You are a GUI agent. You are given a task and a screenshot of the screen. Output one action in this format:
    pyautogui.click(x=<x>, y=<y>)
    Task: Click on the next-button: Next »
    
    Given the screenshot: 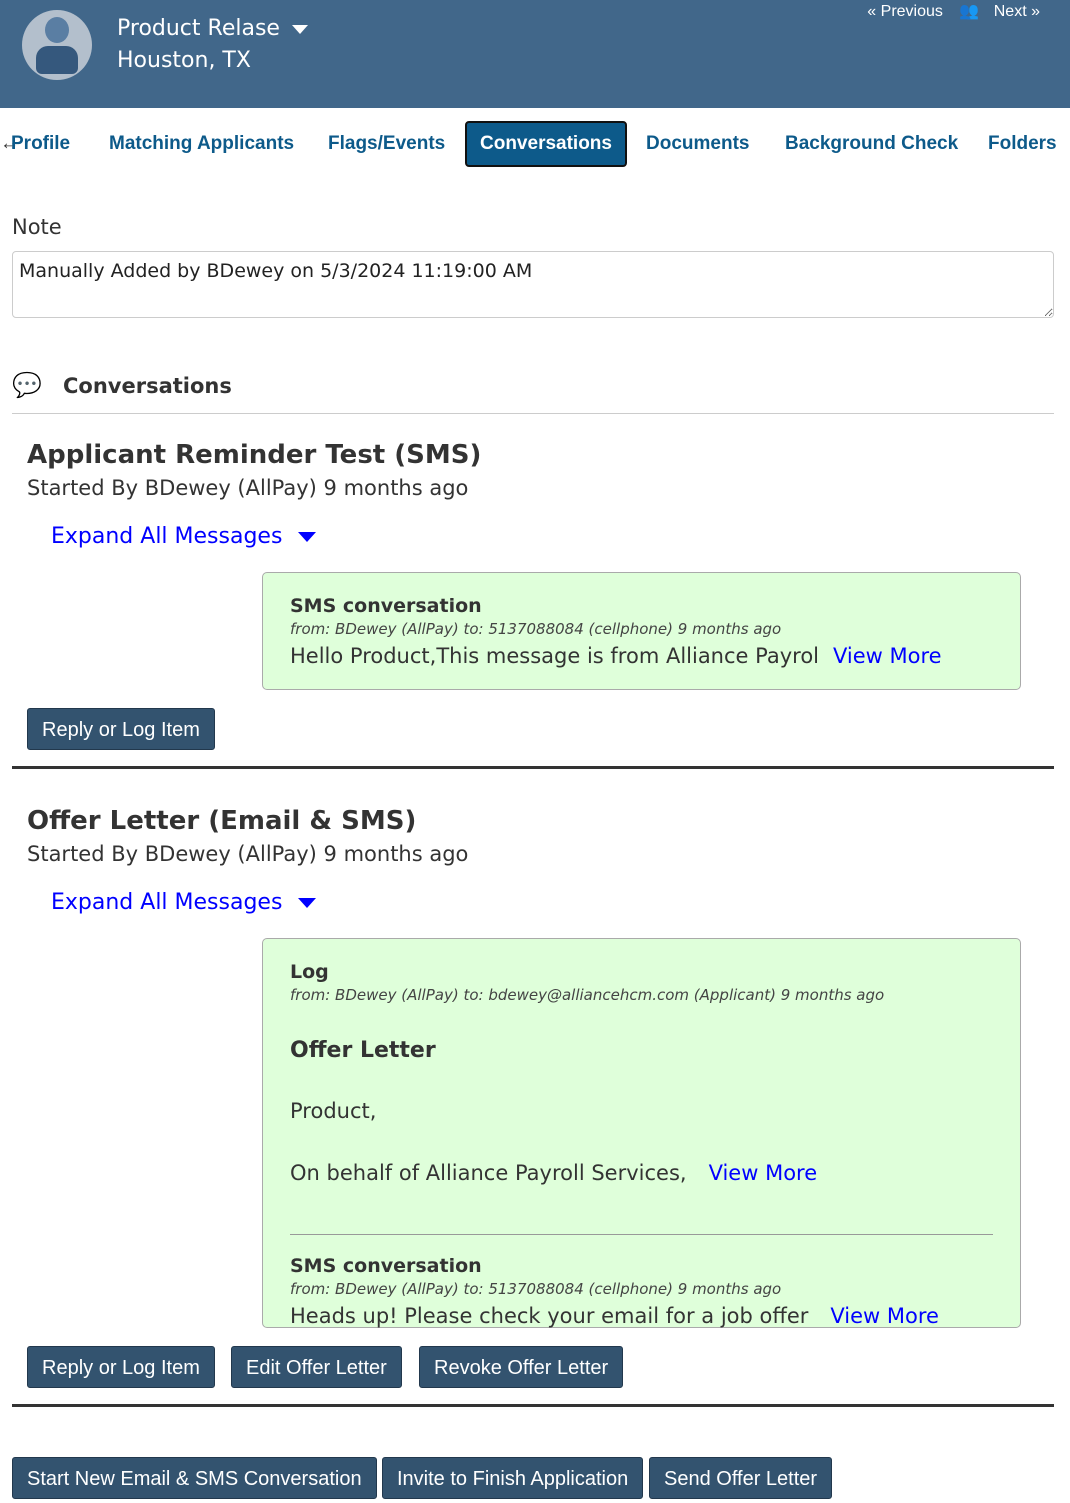 What is the action you would take?
    pyautogui.click(x=1017, y=11)
    